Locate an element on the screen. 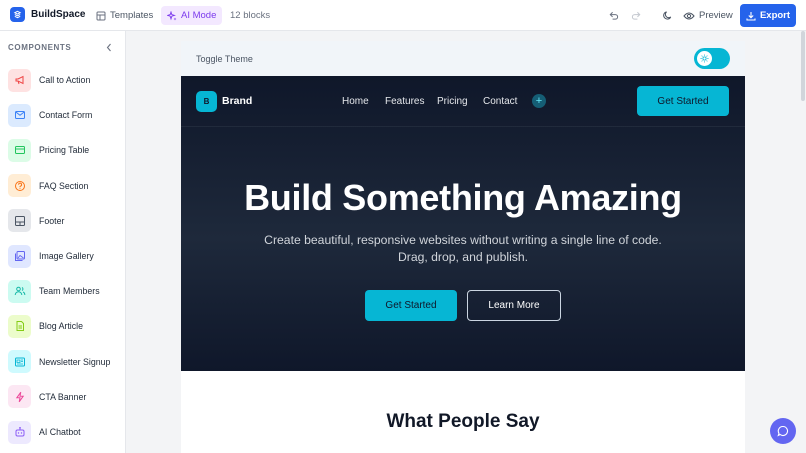 This screenshot has height=453, width=806. chat-bubble-icon is located at coordinates (783, 431).